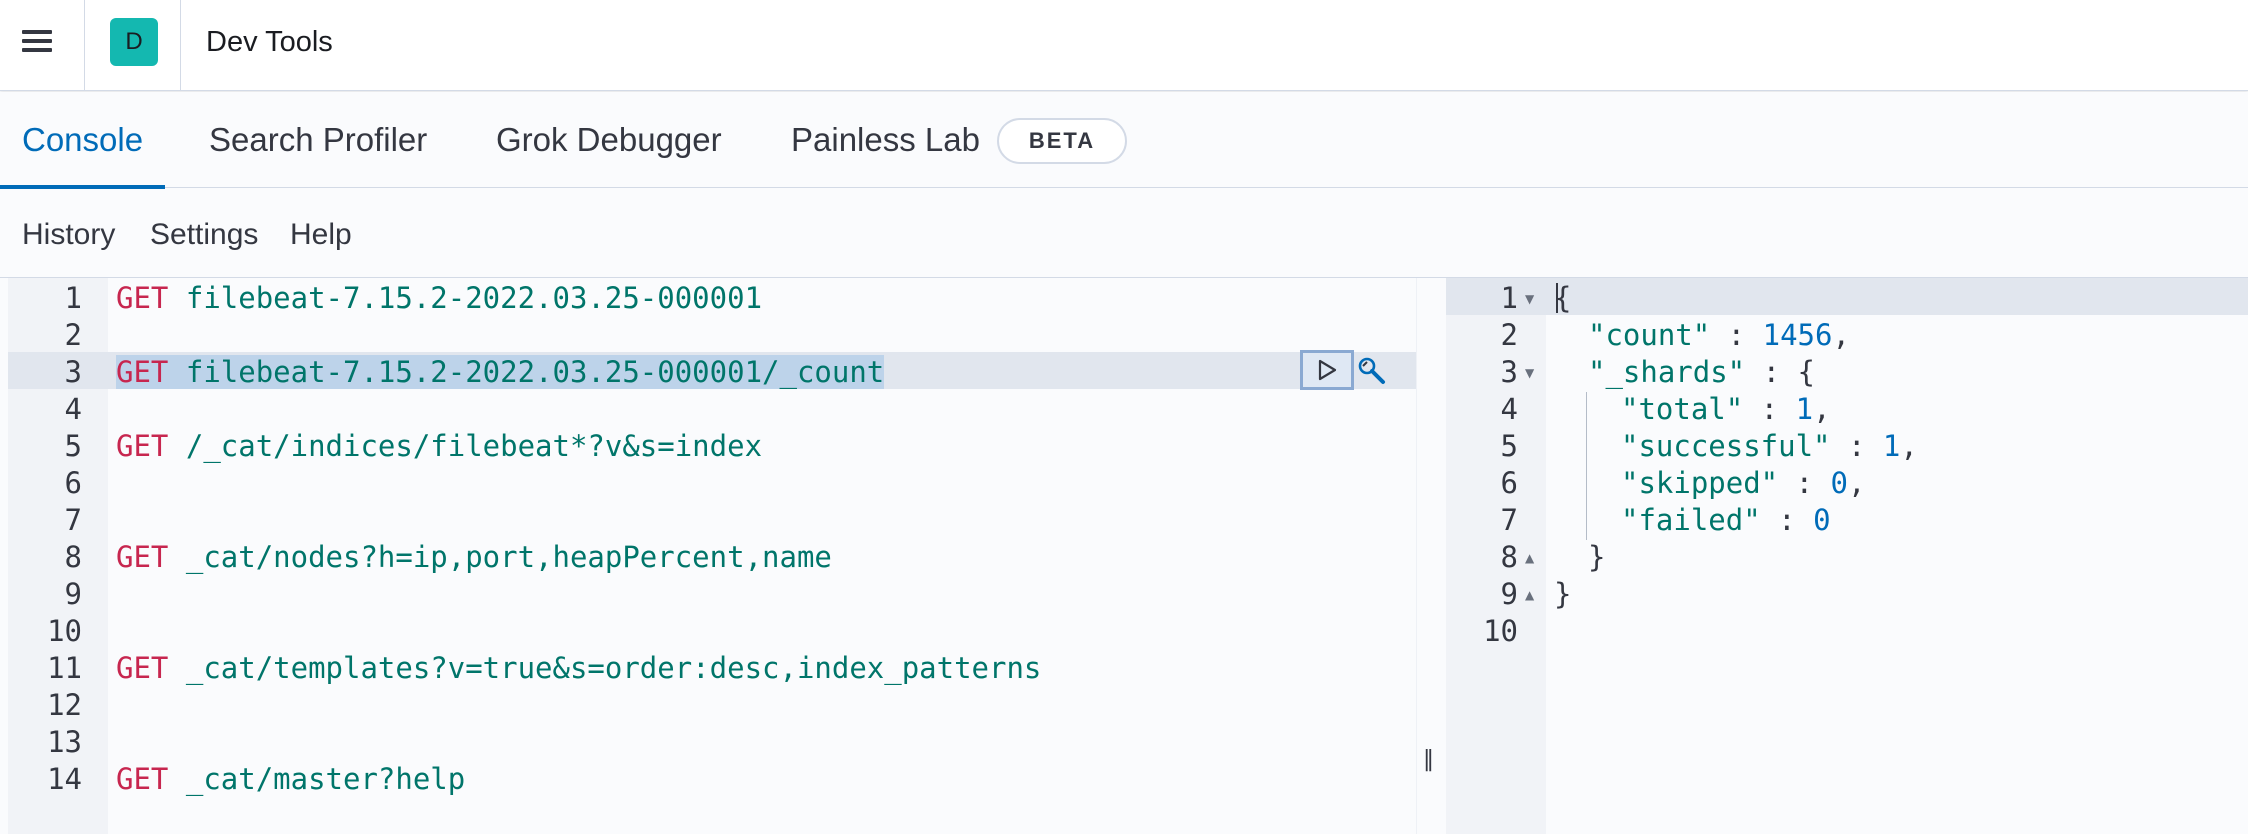 This screenshot has width=2248, height=834. Describe the element at coordinates (204, 235) in the screenshot. I see `settings-link: Settings` at that location.